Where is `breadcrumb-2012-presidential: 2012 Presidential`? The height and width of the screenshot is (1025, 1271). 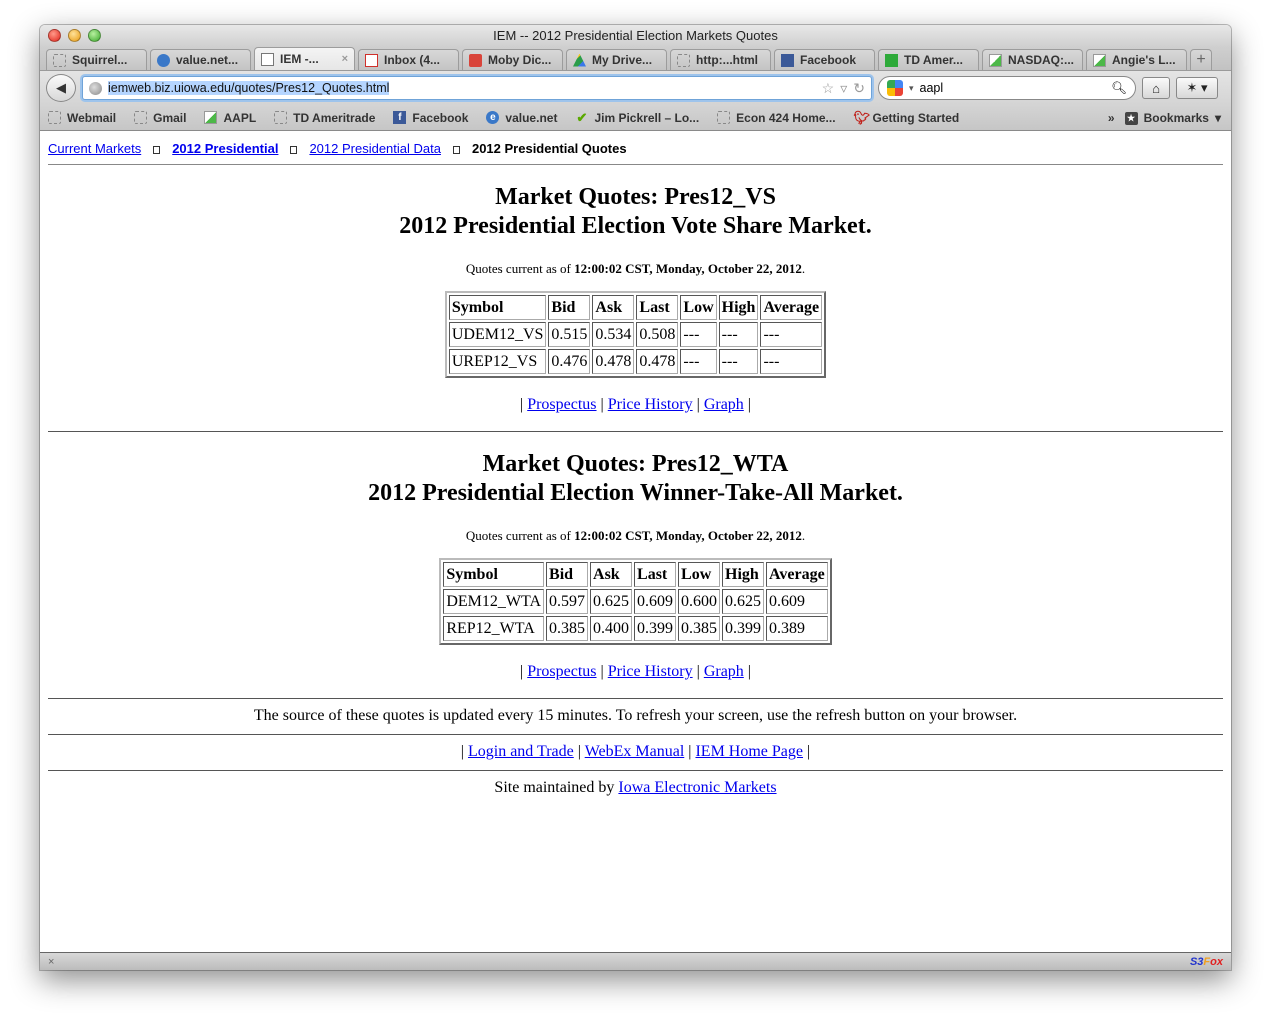 breadcrumb-2012-presidential: 2012 Presidential is located at coordinates (225, 148).